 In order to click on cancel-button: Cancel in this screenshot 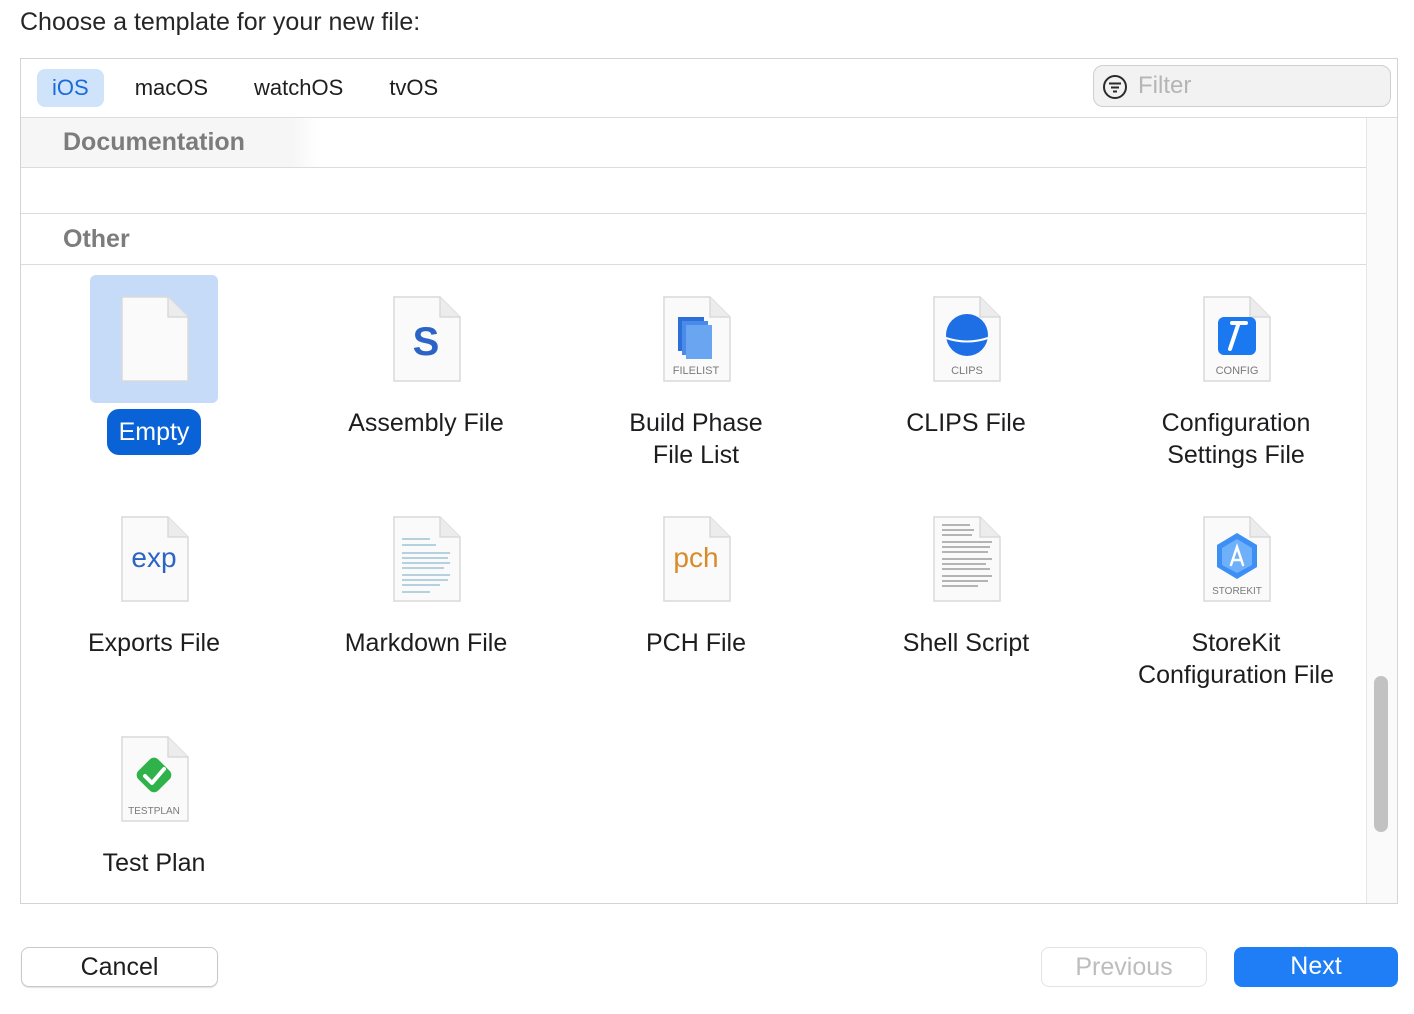, I will do `click(119, 967)`.